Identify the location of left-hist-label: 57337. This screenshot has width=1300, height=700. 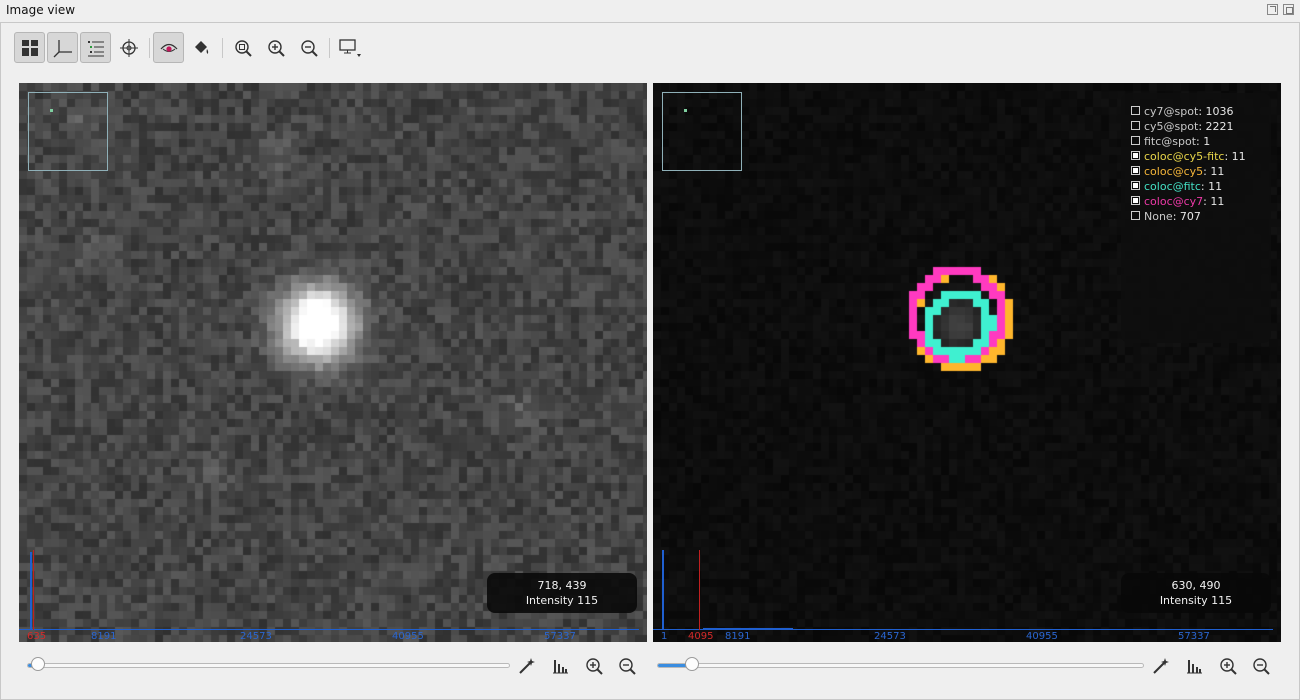
(560, 636).